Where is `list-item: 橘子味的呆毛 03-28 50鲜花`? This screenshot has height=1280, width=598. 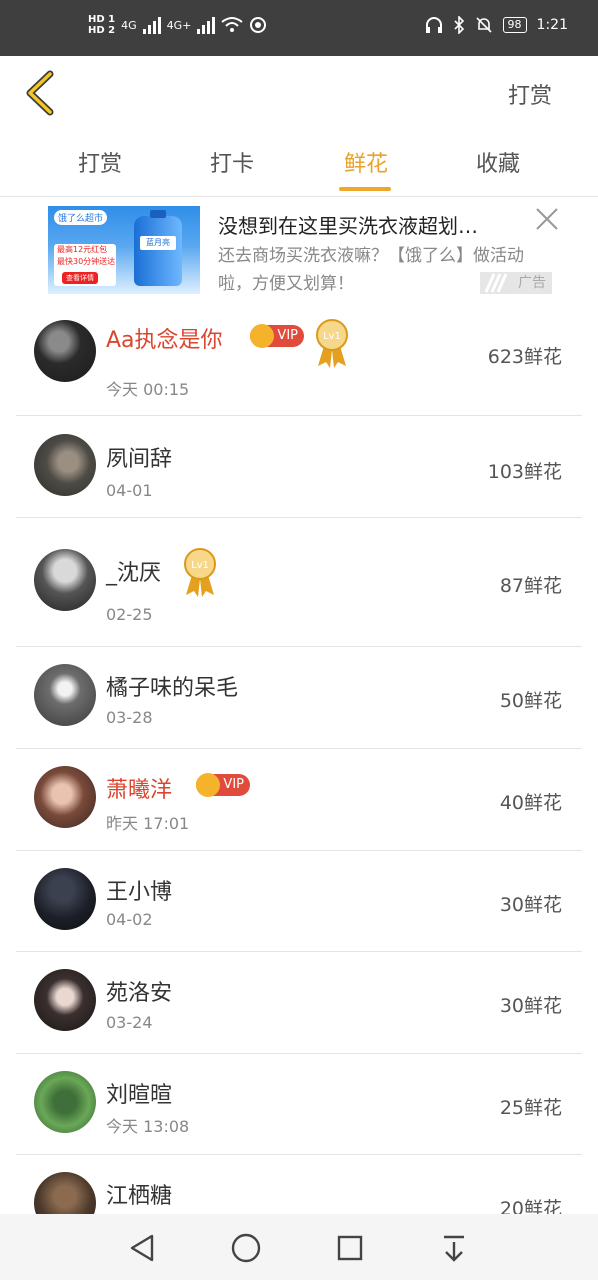
list-item: 橘子味的呆毛 03-28 50鲜花 is located at coordinates (299, 697).